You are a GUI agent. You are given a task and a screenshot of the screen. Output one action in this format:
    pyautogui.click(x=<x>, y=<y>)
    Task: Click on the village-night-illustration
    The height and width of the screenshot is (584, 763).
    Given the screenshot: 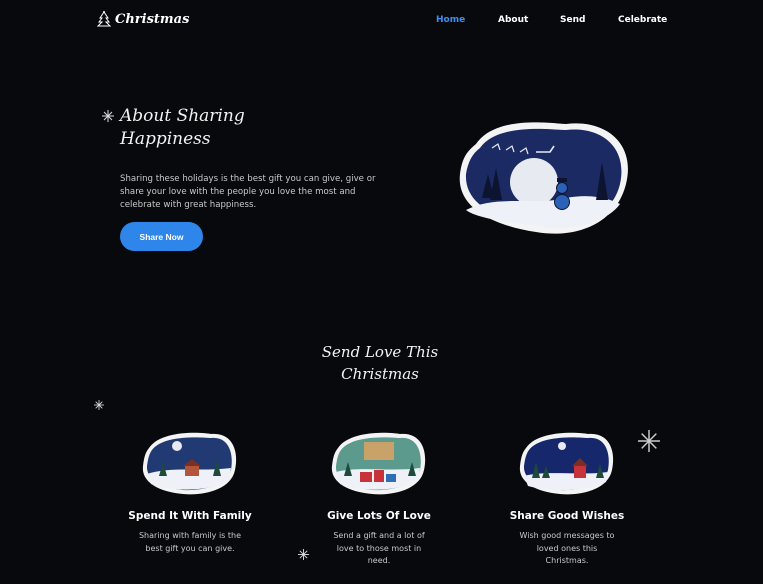 What is the action you would take?
    pyautogui.click(x=566, y=463)
    